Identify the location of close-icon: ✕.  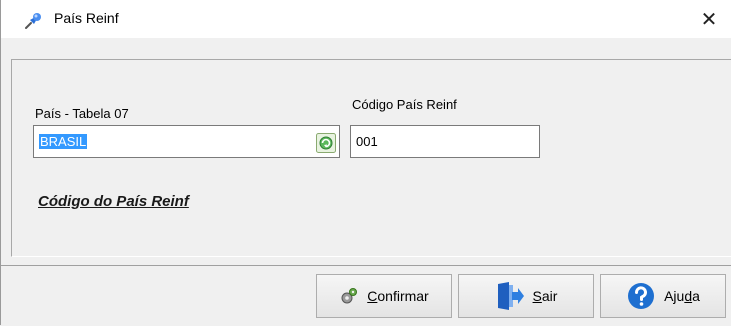
(709, 19).